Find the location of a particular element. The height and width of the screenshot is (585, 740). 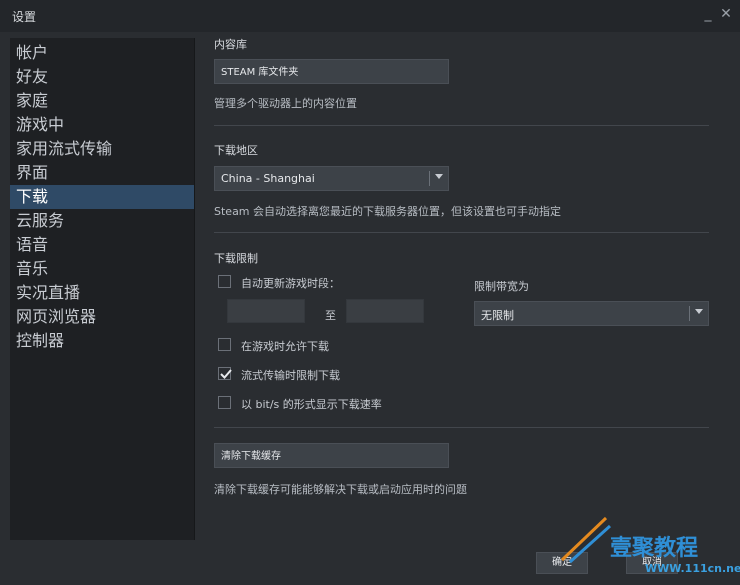

checkmark-icon is located at coordinates (226, 374).